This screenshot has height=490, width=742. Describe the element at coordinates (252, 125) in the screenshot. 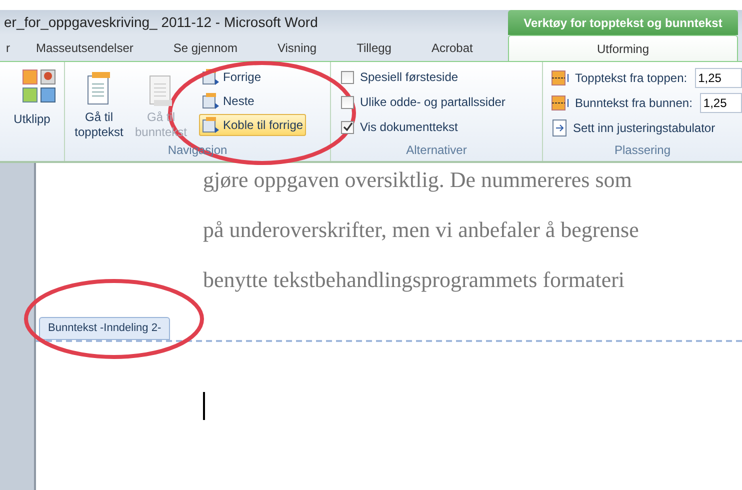

I see `navigation-button: Koble til forrige` at that location.